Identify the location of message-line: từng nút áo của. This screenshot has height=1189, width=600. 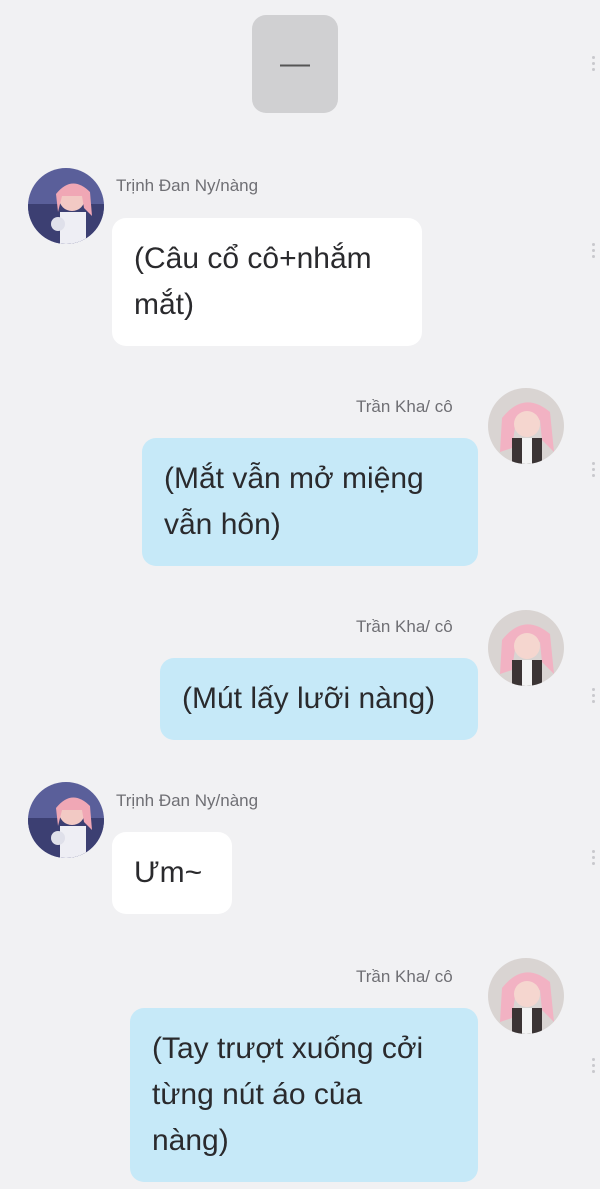
(257, 1094).